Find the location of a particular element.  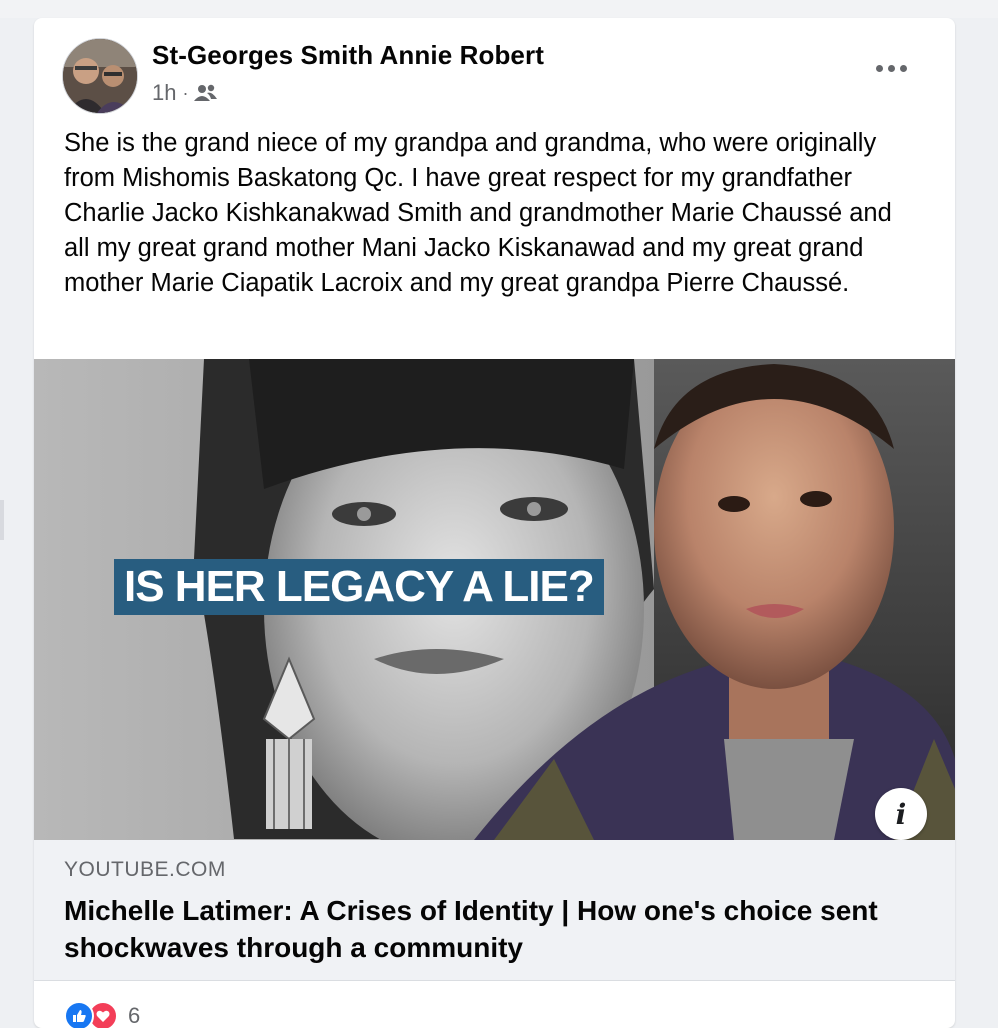

thumbnail-title: IS HER LEGACY A LIE? is located at coordinates (359, 587).